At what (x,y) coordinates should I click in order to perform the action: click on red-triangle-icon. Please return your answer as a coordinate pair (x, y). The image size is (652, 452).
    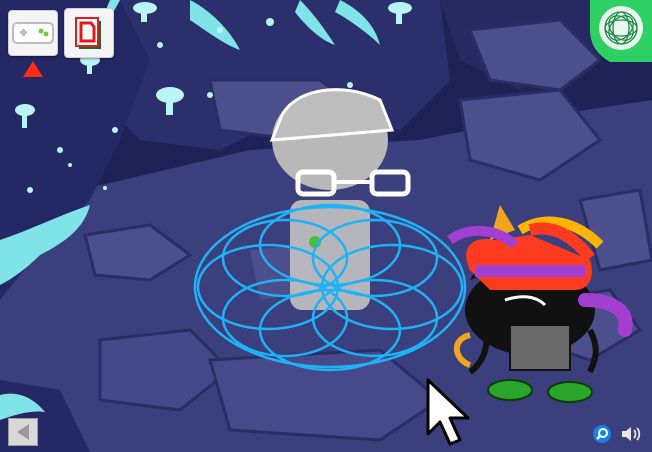
    Looking at the image, I should click on (33, 69).